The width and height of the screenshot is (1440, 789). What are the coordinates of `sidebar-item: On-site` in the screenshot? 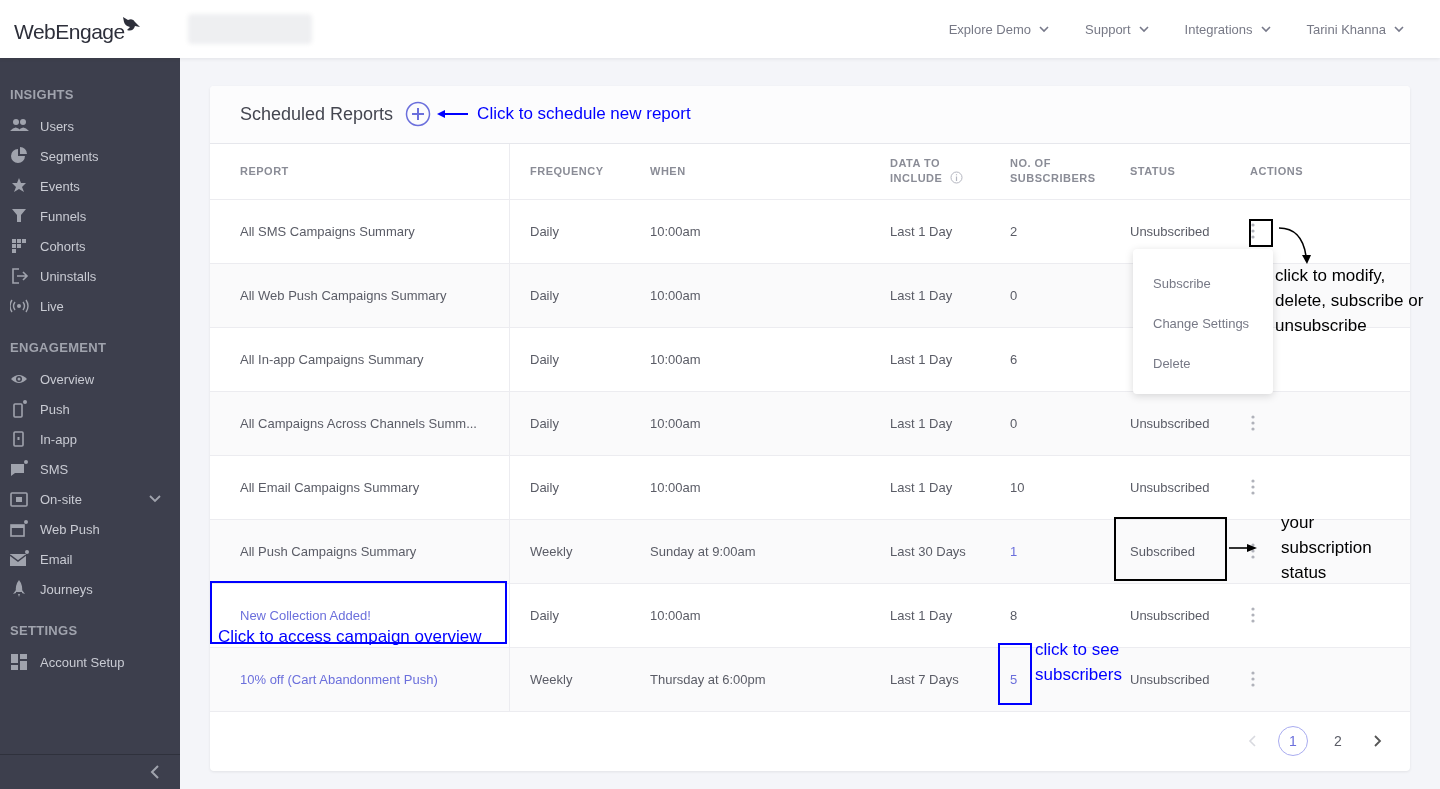 It's located at (90, 499).